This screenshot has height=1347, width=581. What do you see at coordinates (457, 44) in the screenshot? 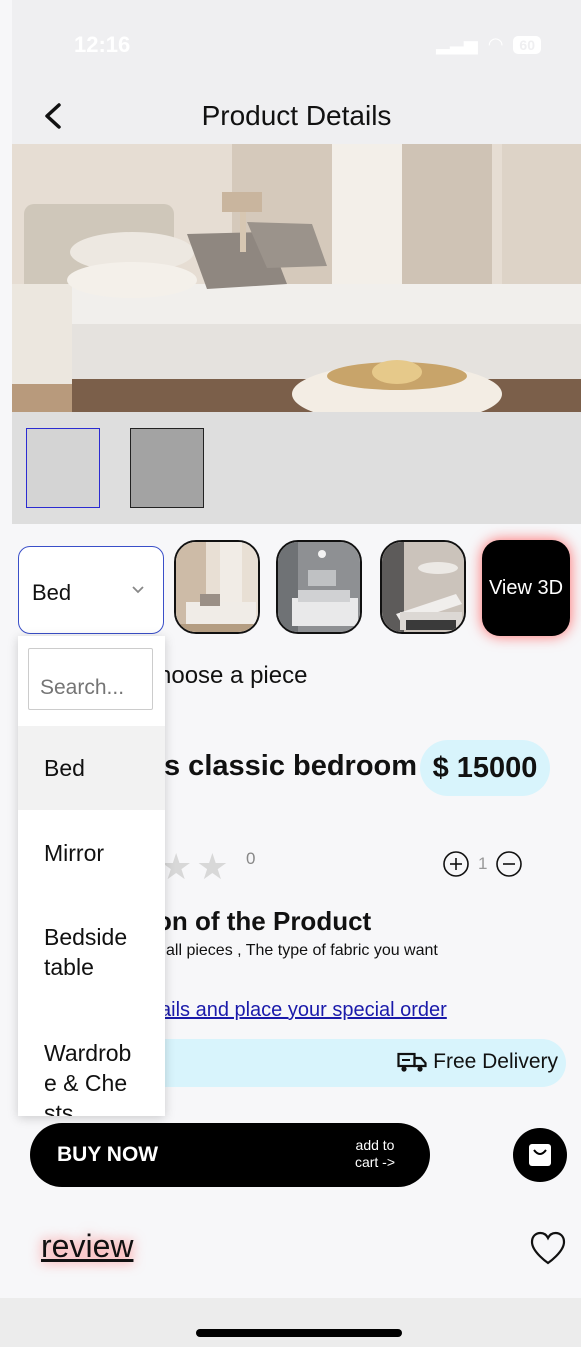
I see `signal-icon: ▂▃▅` at bounding box center [457, 44].